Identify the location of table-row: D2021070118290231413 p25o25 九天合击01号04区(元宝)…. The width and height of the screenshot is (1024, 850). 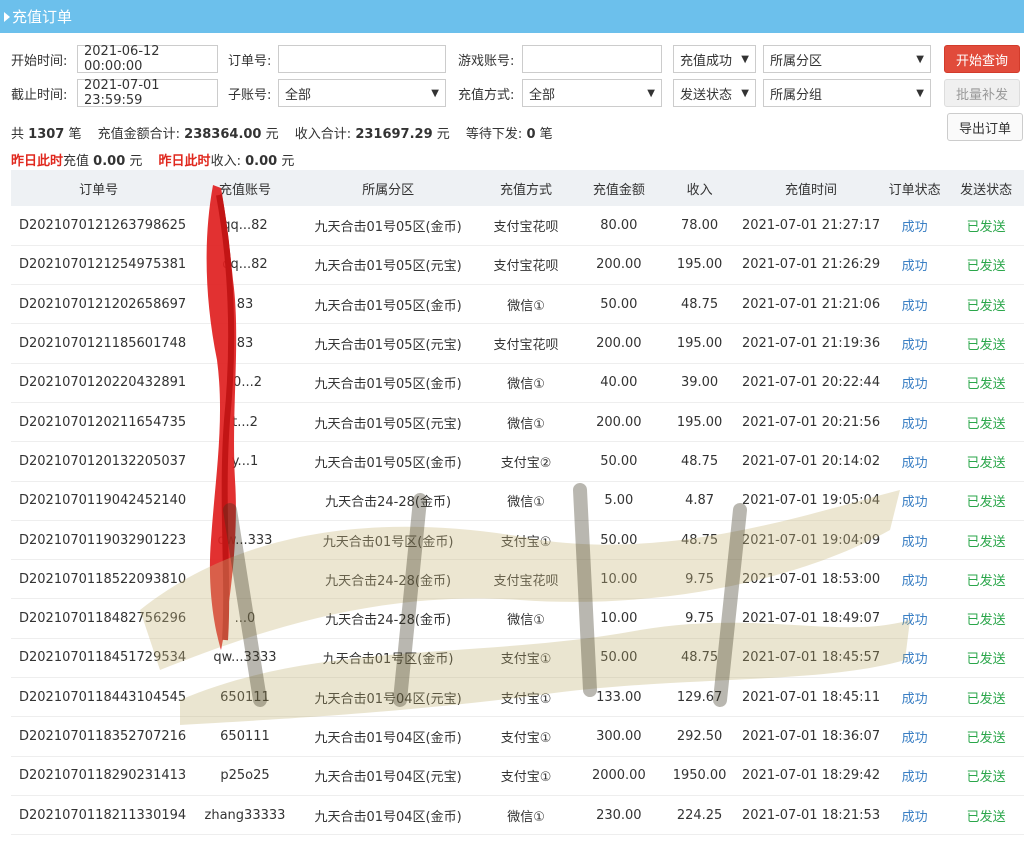
(517, 776).